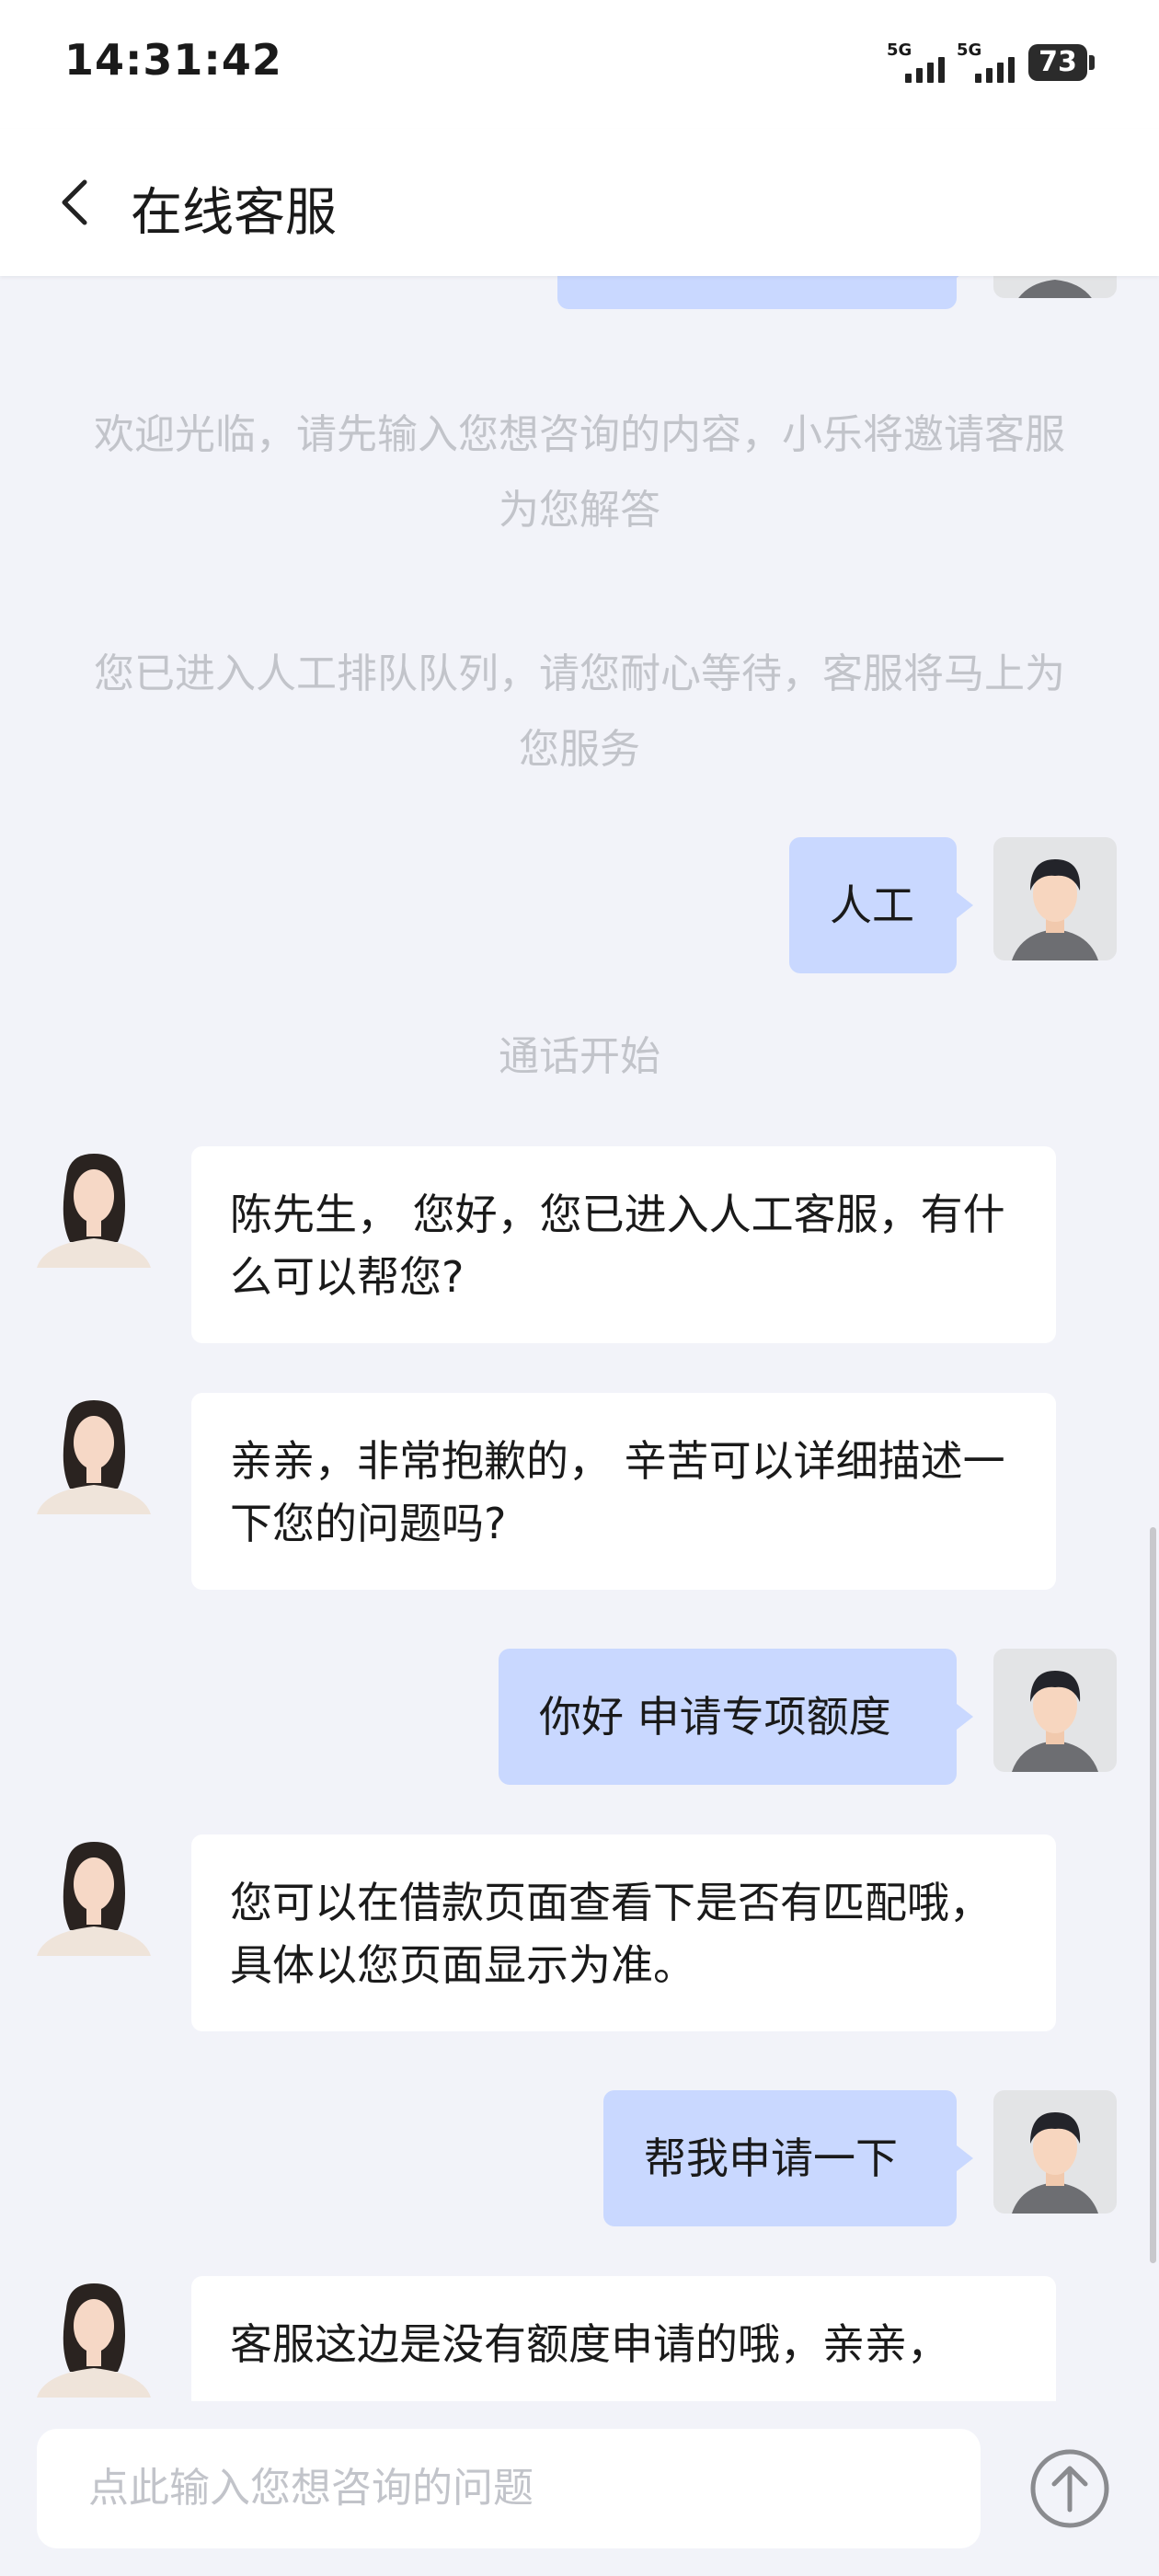  Describe the element at coordinates (872, 905) in the screenshot. I see `user-message-text: 人工` at that location.